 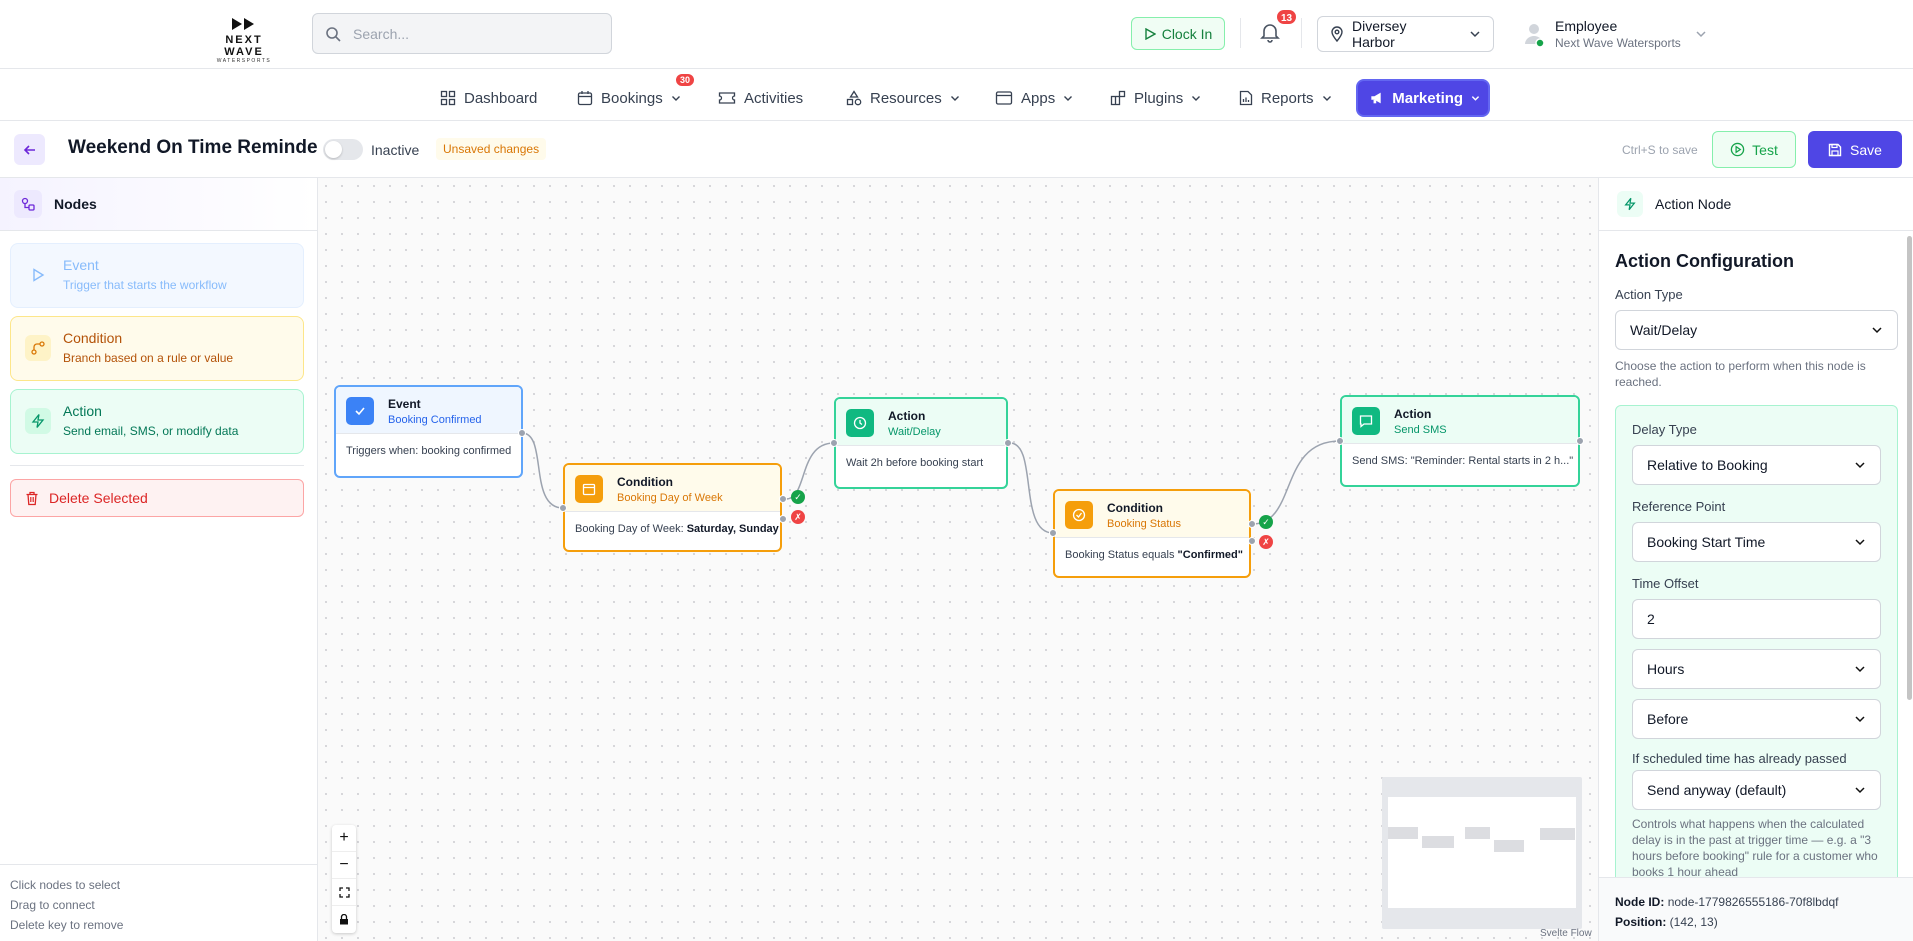 I want to click on nav-resources: Resources, so click(x=903, y=98).